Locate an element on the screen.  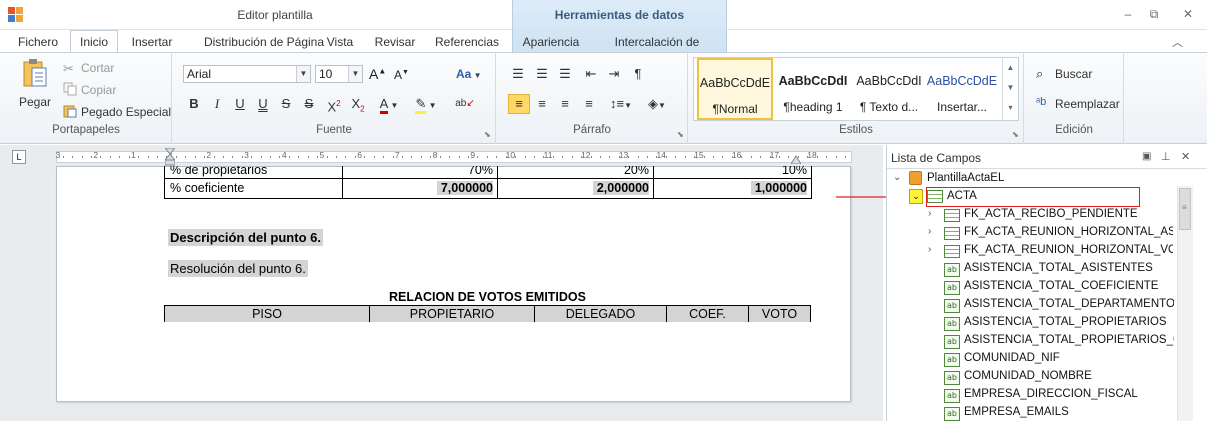
tree-field: ab COMUNIDAD_NIF is located at coordinates (1059, 360).